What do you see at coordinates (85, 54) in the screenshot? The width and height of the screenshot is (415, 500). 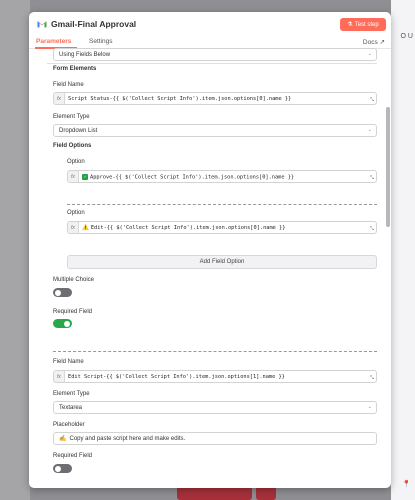 I see `fields-mode-value: Using Fields Below` at bounding box center [85, 54].